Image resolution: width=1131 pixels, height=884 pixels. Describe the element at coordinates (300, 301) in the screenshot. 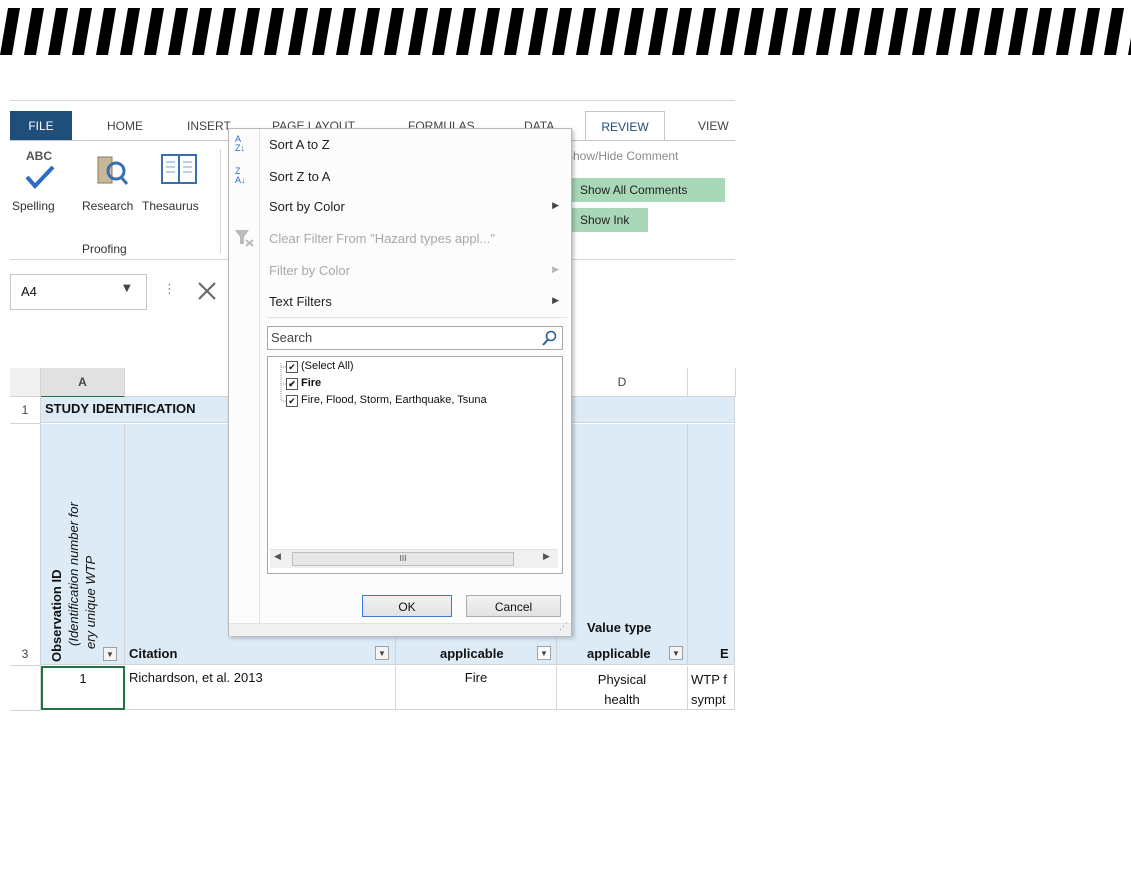

I see `menu-text-filters: Text Filters` at that location.